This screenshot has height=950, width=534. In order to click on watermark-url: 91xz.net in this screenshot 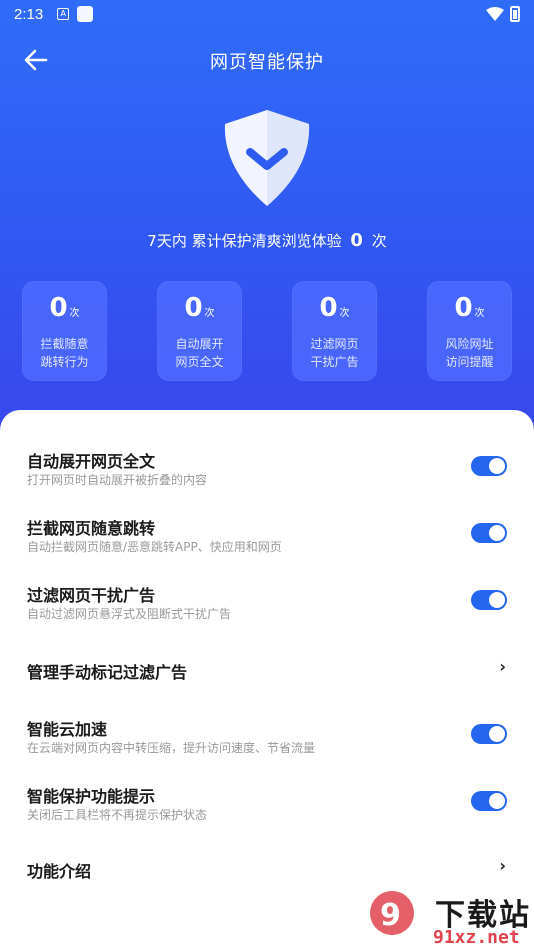, I will do `click(476, 937)`.